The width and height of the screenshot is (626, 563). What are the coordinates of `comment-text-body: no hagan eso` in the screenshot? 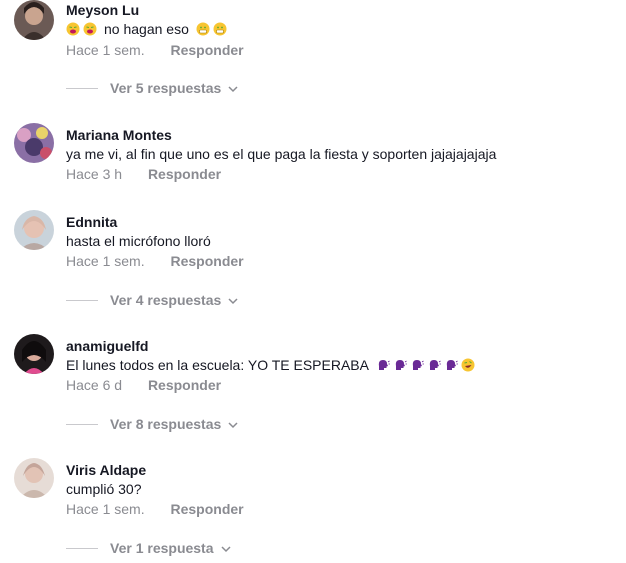 It's located at (146, 29).